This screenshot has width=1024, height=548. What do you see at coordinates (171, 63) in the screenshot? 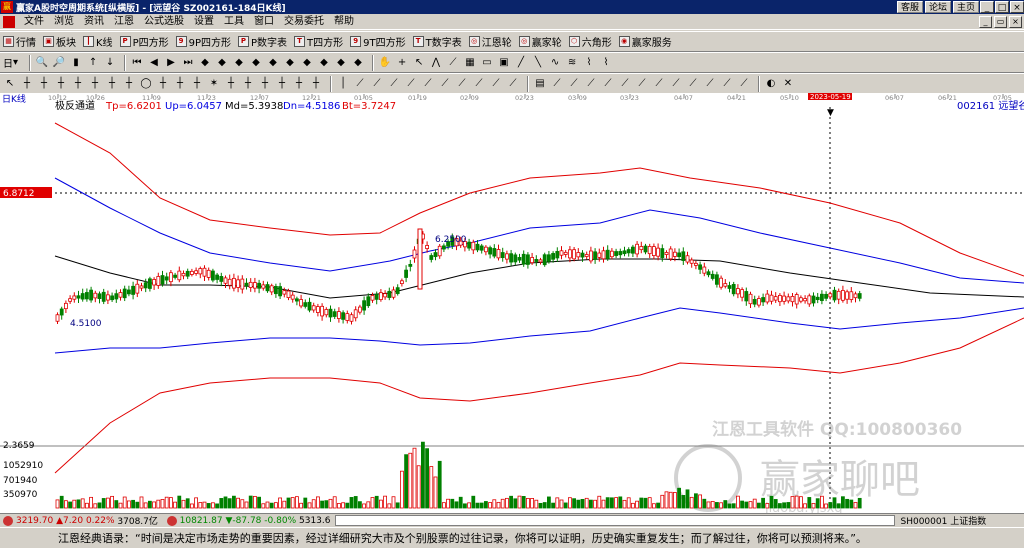
I see `next-icon: ▶` at bounding box center [171, 63].